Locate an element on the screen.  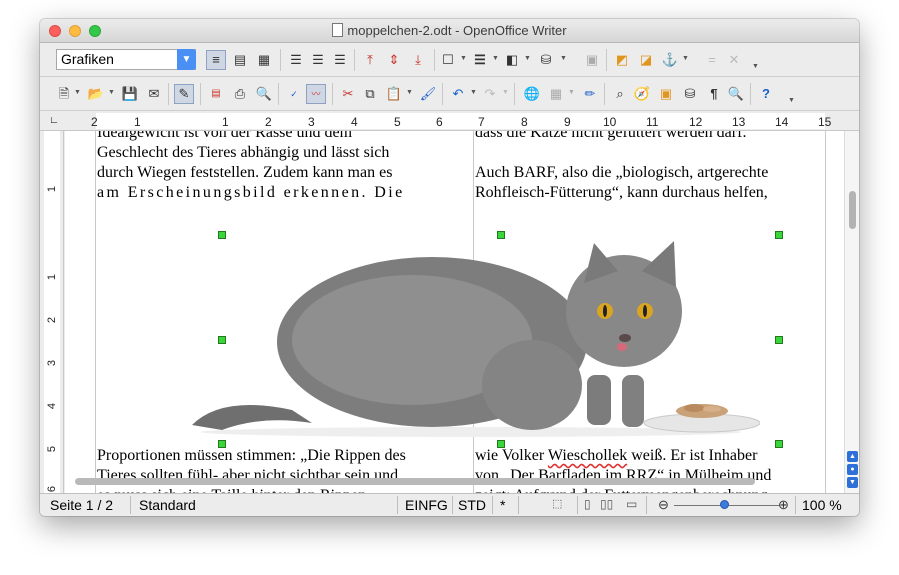
edit-file-icon: ✎ is located at coordinates (184, 94).